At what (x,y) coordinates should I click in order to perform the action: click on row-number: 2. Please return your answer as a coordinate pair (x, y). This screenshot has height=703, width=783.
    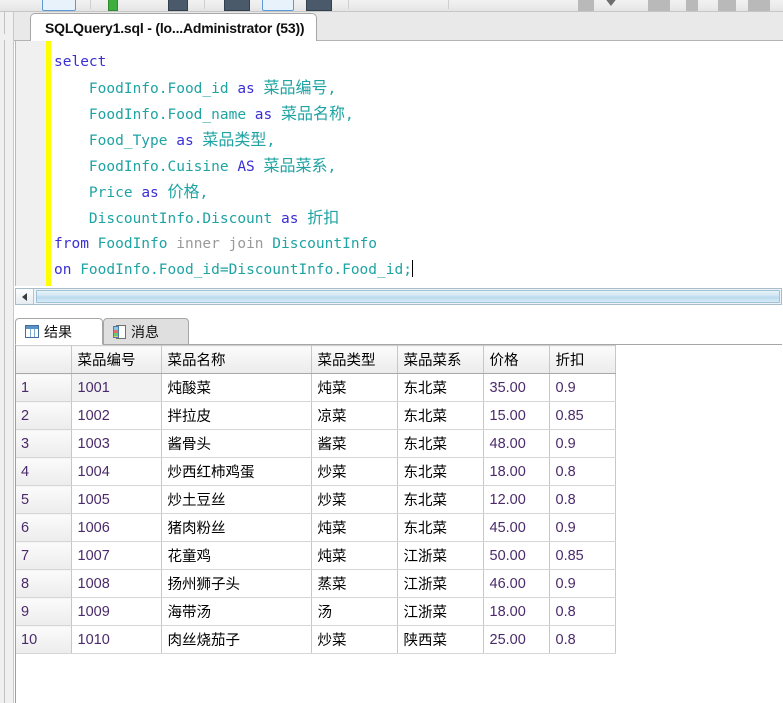
    Looking at the image, I should click on (43, 415).